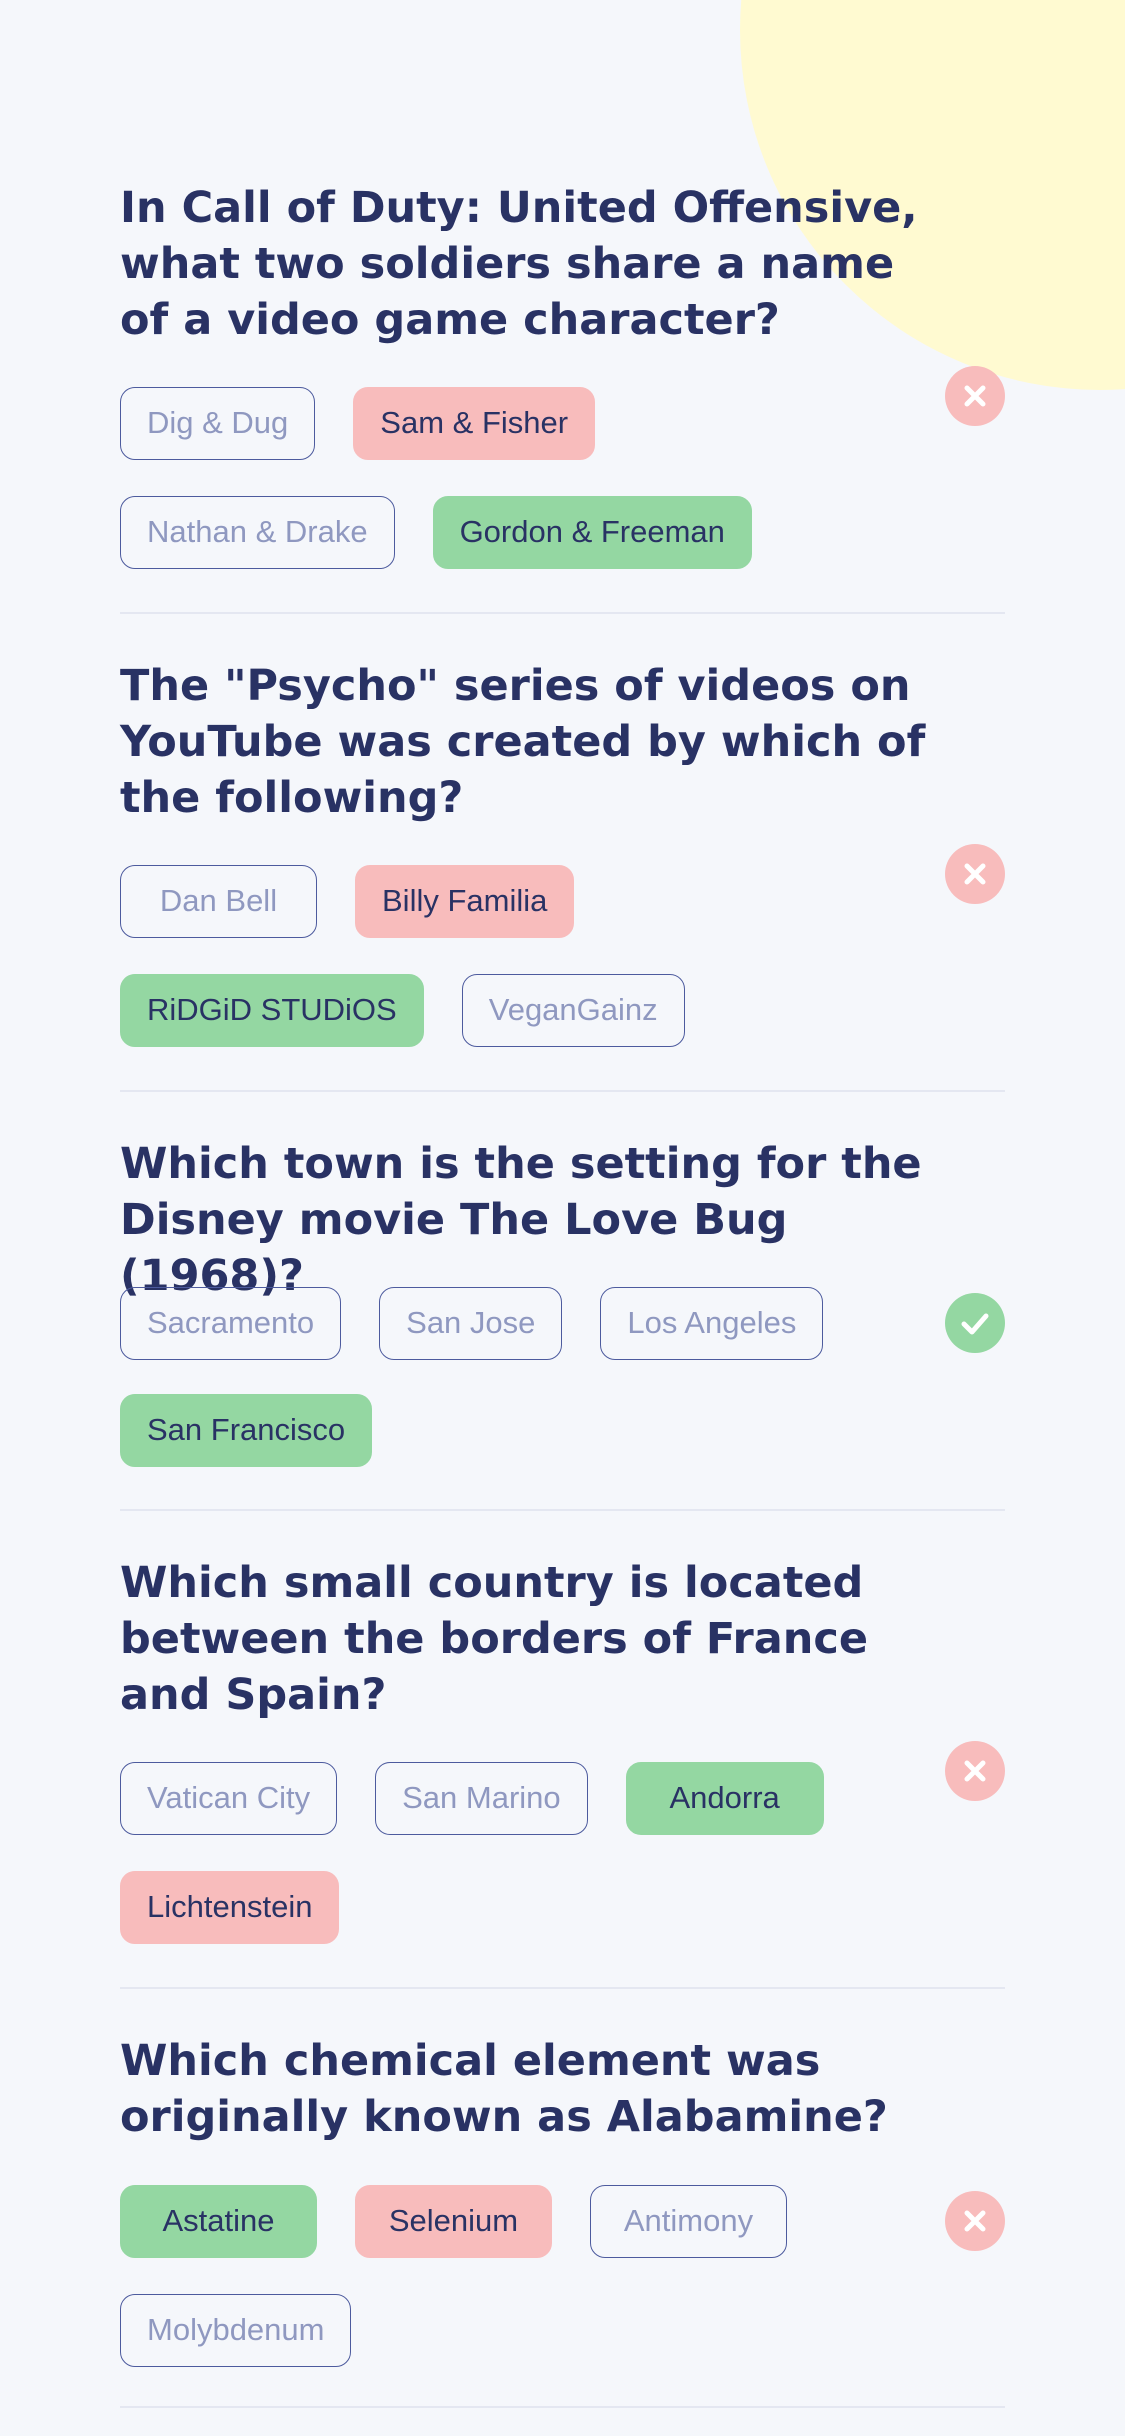  Describe the element at coordinates (573, 1010) in the screenshot. I see `answer-option: VeganGainz` at that location.